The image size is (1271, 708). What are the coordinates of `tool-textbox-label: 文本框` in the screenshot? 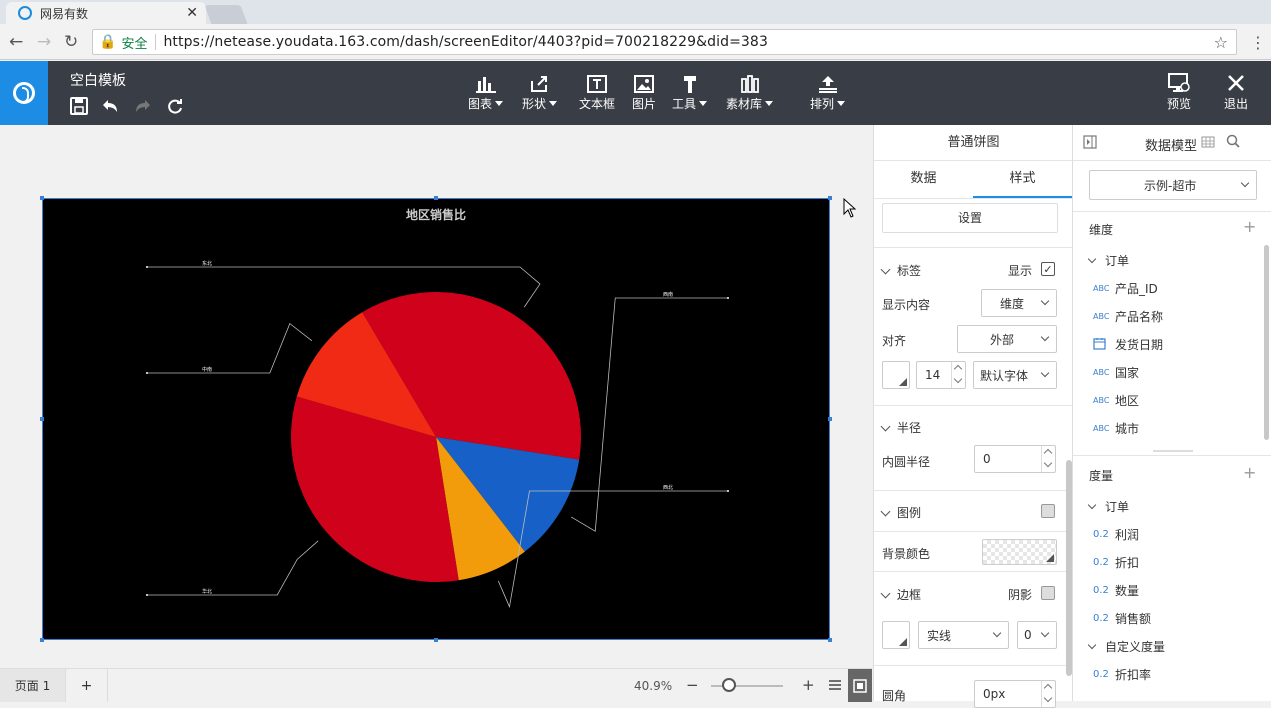 It's located at (597, 104).